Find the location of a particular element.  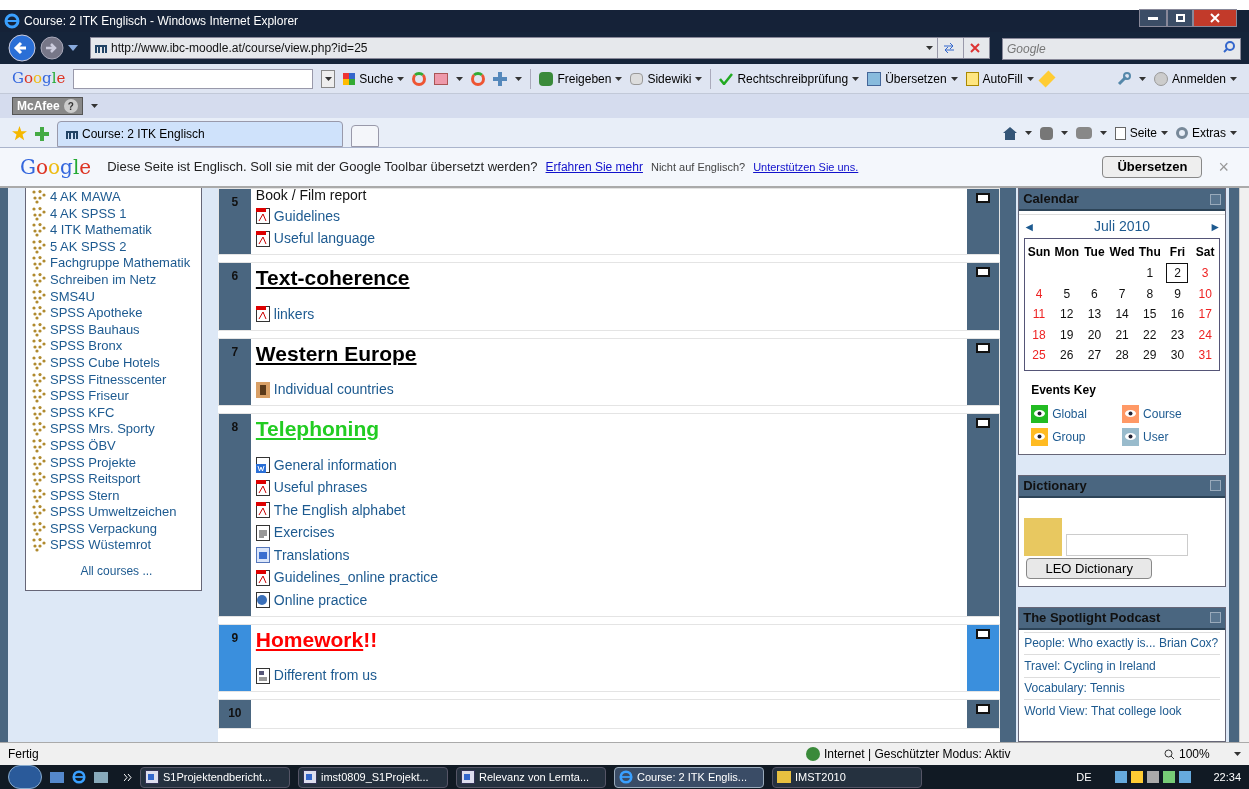

toolbar-button: Suche is located at coordinates (374, 78).